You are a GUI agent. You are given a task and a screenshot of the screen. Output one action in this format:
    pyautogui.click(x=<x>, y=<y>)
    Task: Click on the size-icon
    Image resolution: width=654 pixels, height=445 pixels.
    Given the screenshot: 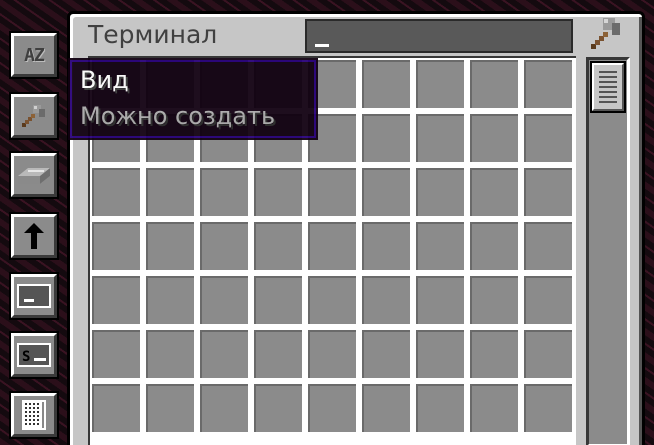 What is the action you would take?
    pyautogui.click(x=34, y=415)
    